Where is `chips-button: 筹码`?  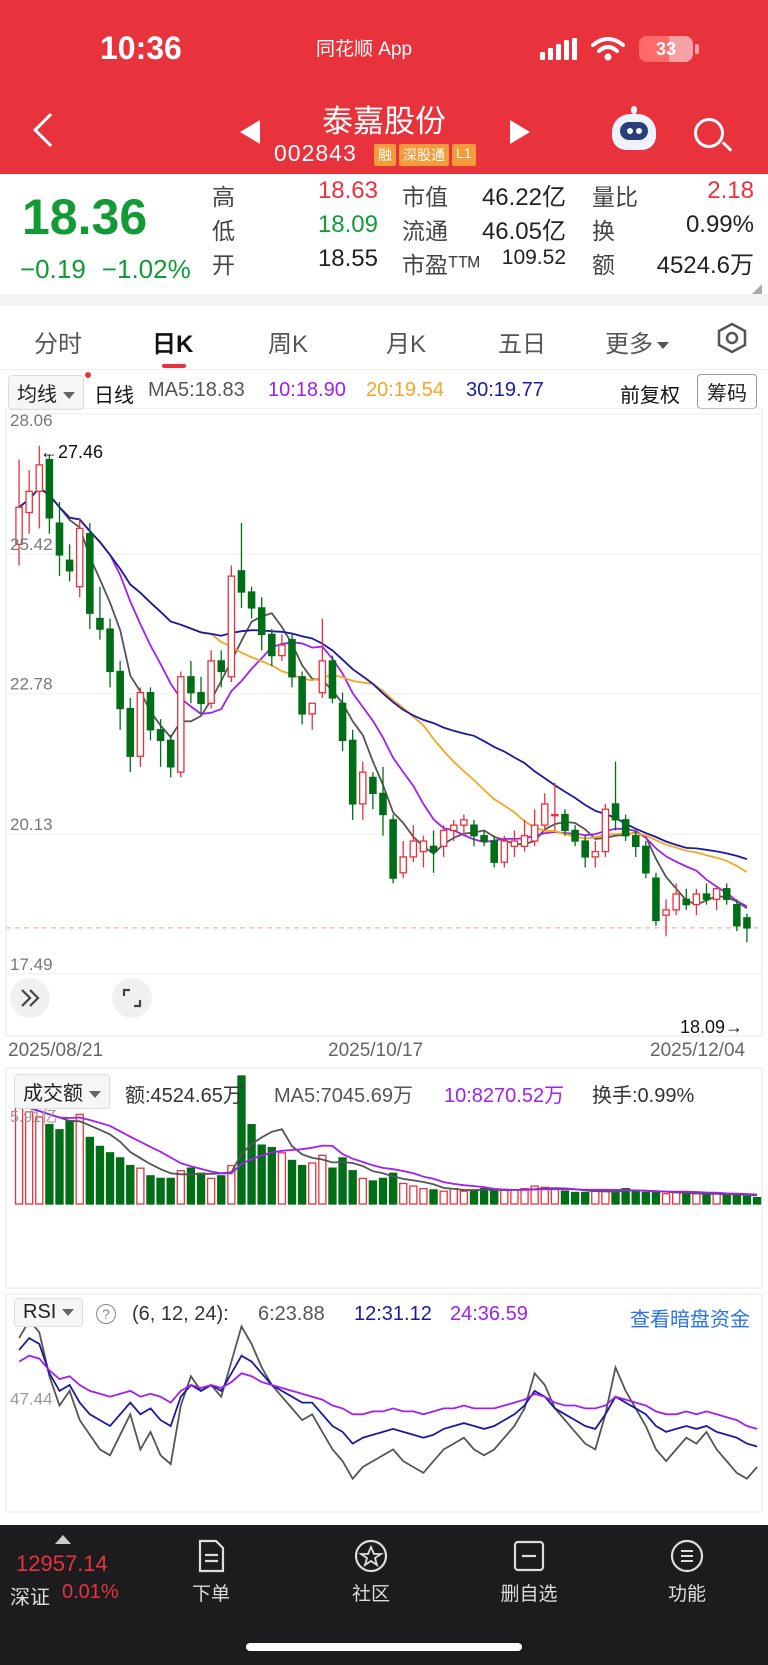
chips-button: 筹码 is located at coordinates (727, 391).